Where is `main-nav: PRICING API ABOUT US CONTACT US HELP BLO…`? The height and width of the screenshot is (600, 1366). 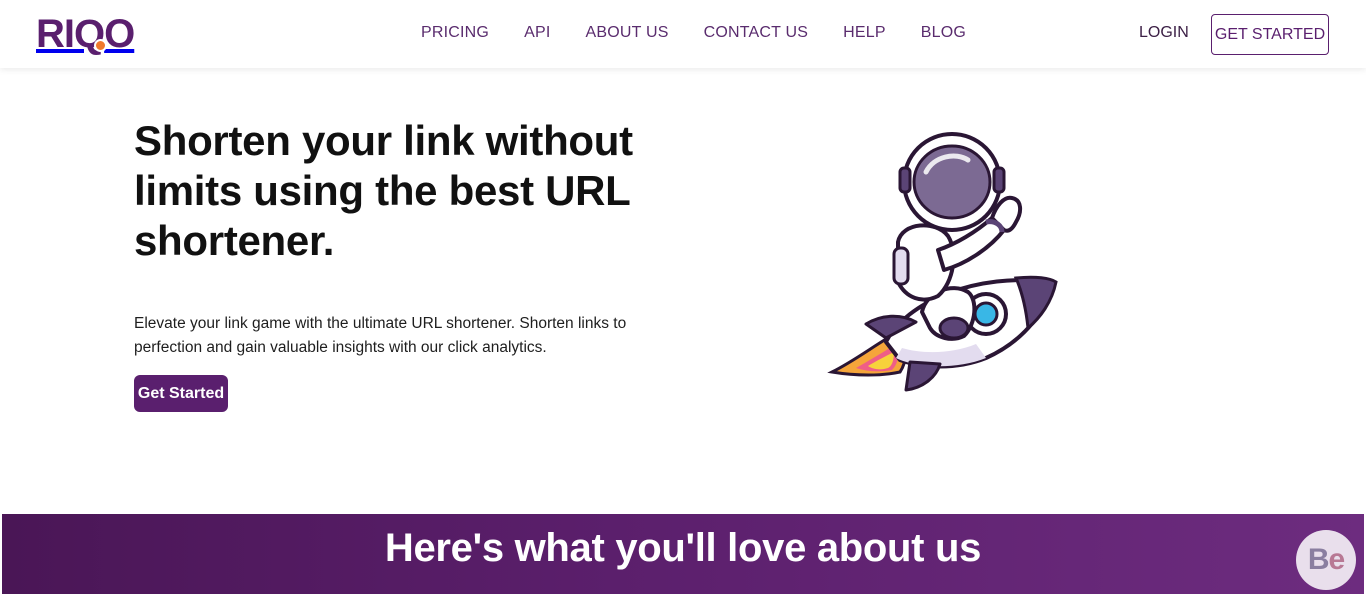 main-nav: PRICING API ABOUT US CONTACT US HELP BLO… is located at coordinates (711, 33).